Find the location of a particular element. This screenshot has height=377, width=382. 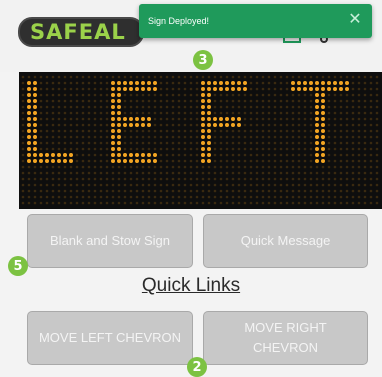

move-left-chevron-button: MOVE LEFT CHEVRON is located at coordinates (110, 338).